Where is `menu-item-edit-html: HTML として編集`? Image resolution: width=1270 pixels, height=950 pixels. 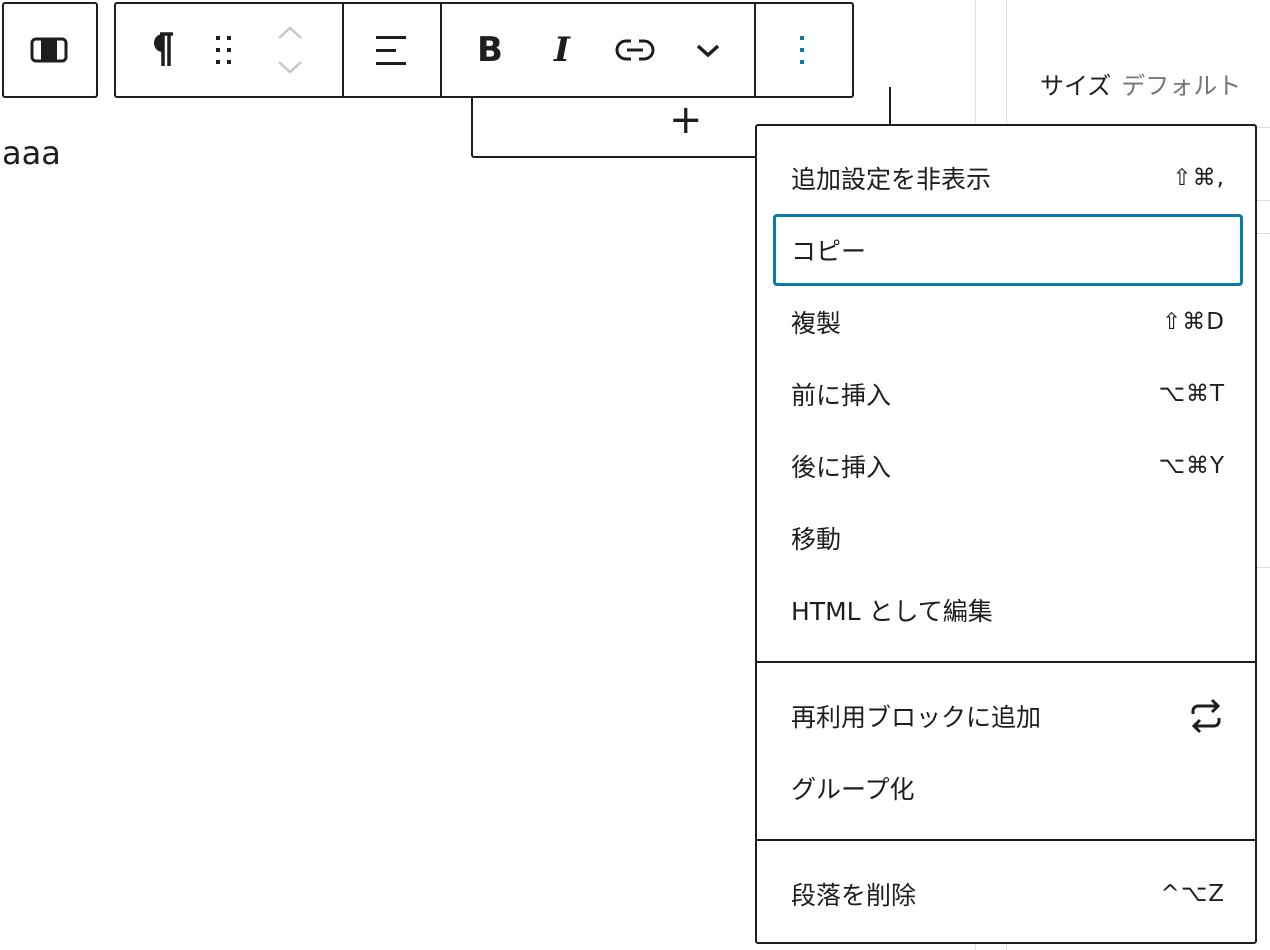 menu-item-edit-html: HTML として編集 is located at coordinates (1008, 610).